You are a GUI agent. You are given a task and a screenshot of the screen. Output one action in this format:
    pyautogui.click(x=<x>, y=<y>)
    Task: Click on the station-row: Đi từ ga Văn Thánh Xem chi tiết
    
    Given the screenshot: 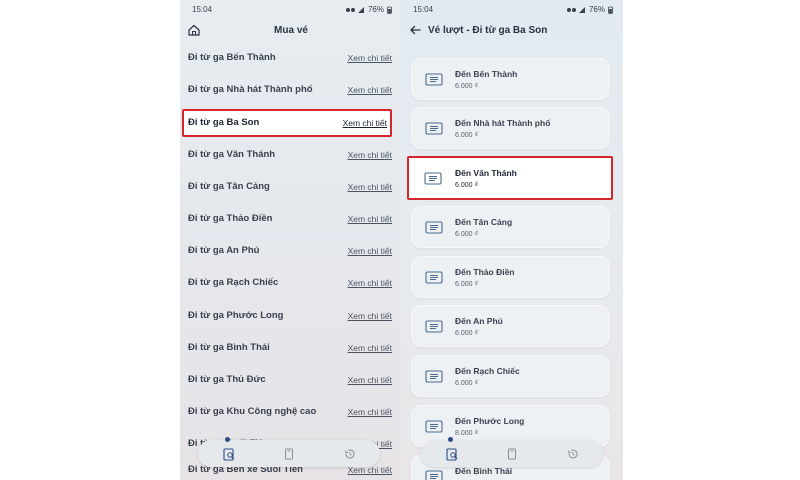 What is the action you would take?
    pyautogui.click(x=291, y=156)
    